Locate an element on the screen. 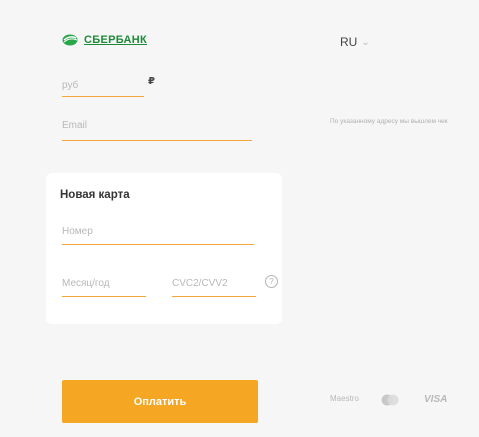  ruble-currency-symbol: ₽ is located at coordinates (151, 81).